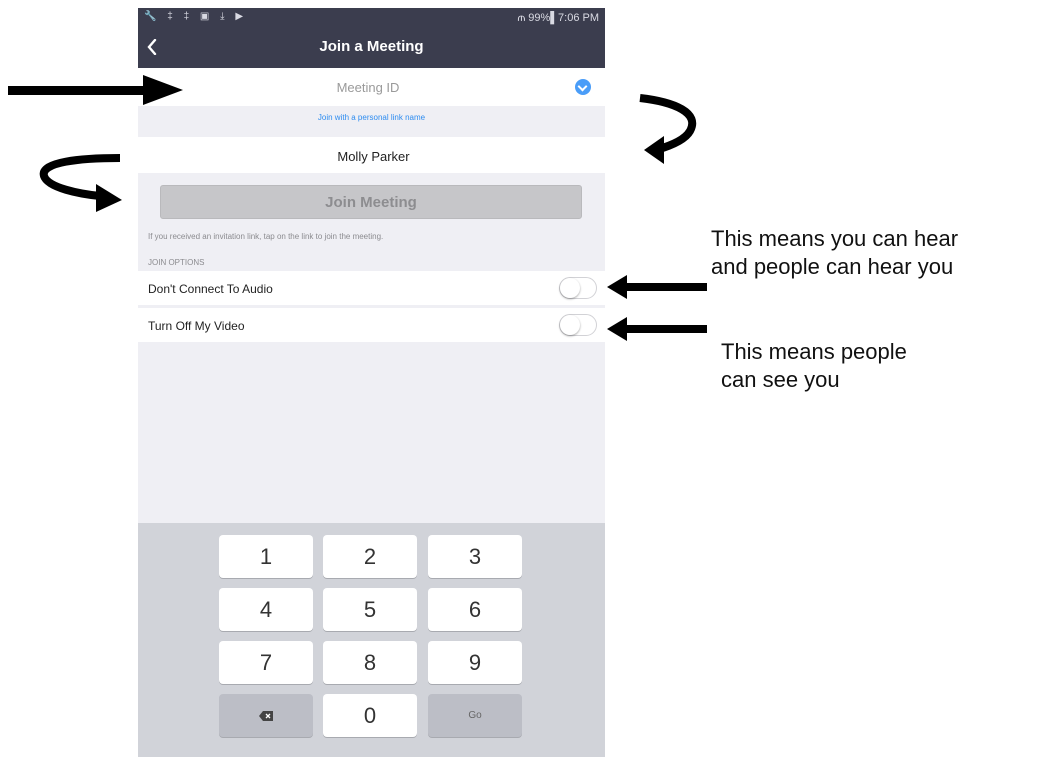 Image resolution: width=1059 pixels, height=757 pixels. What do you see at coordinates (370, 556) in the screenshot?
I see `key-2: 2` at bounding box center [370, 556].